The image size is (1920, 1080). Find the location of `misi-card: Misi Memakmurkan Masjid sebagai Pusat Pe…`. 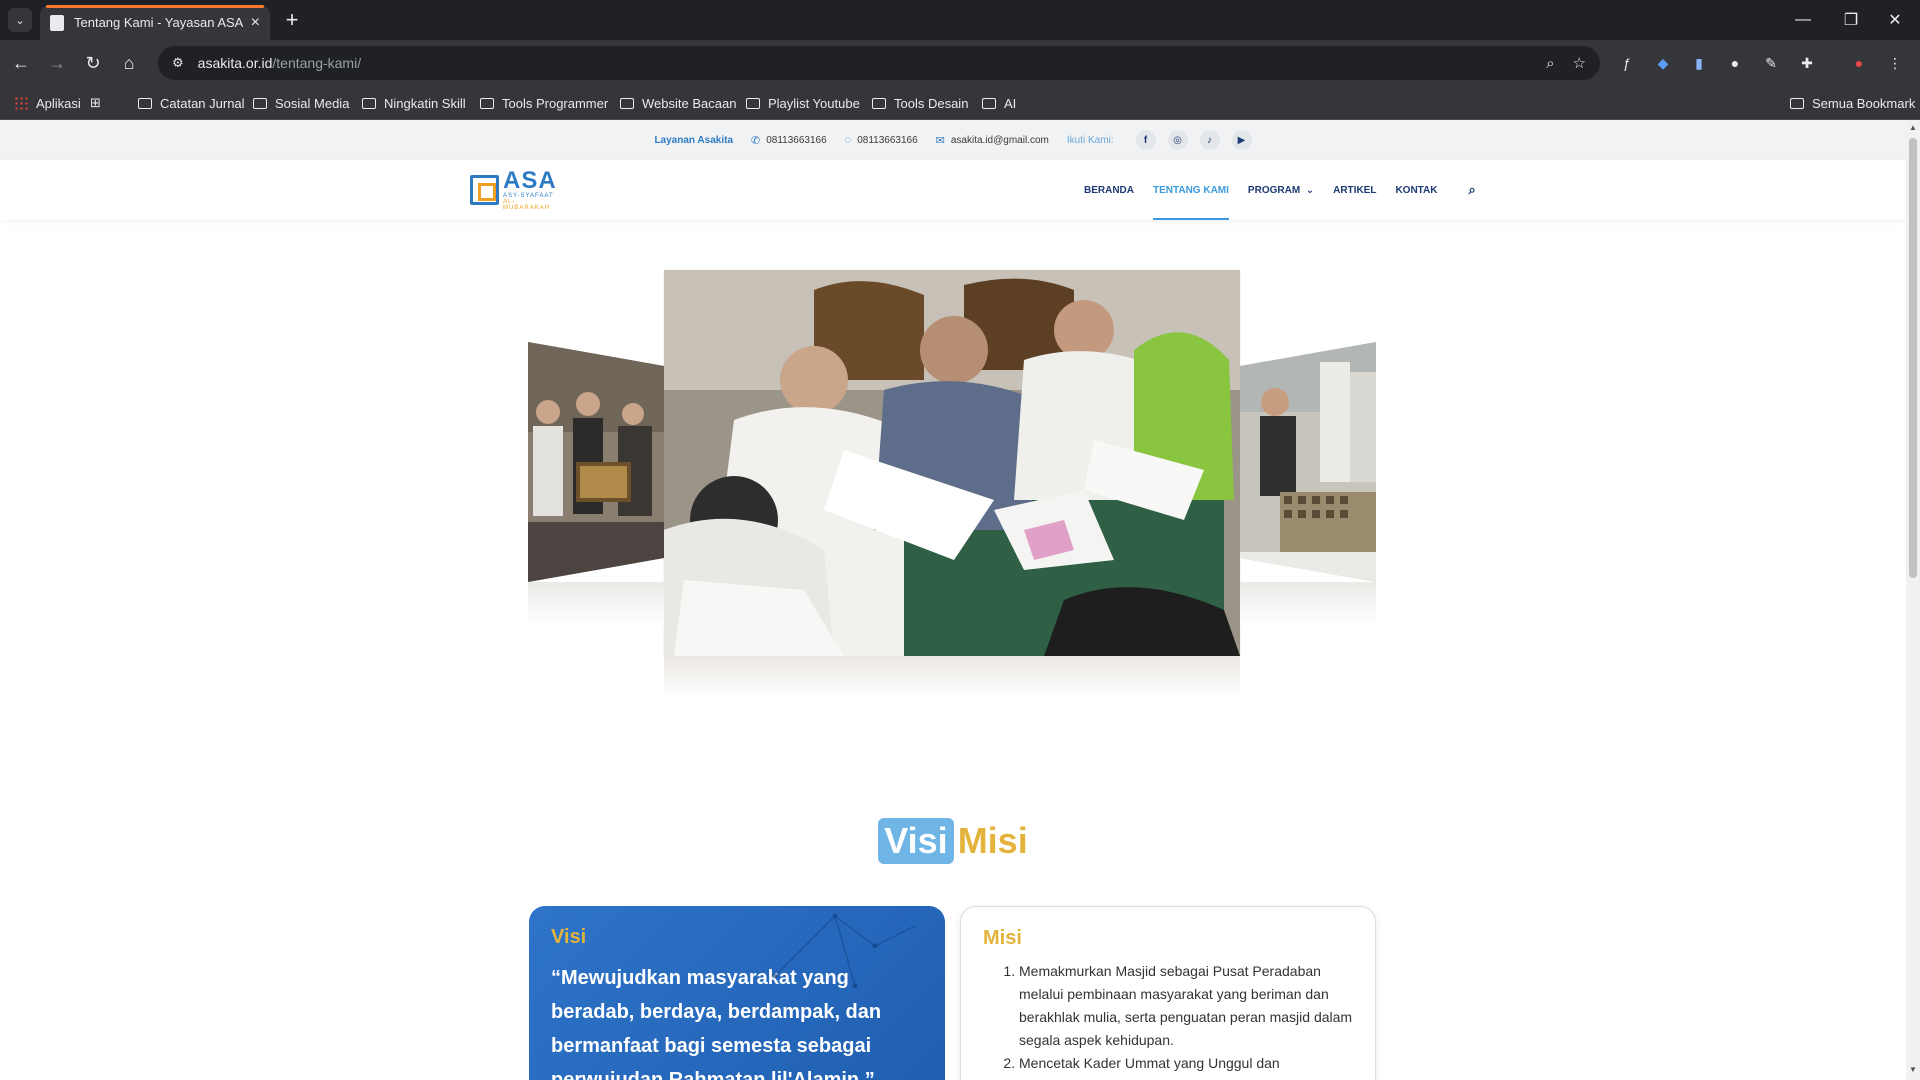

misi-card: Misi Memakmurkan Masjid sebagai Pusat Pe… is located at coordinates (1168, 993).